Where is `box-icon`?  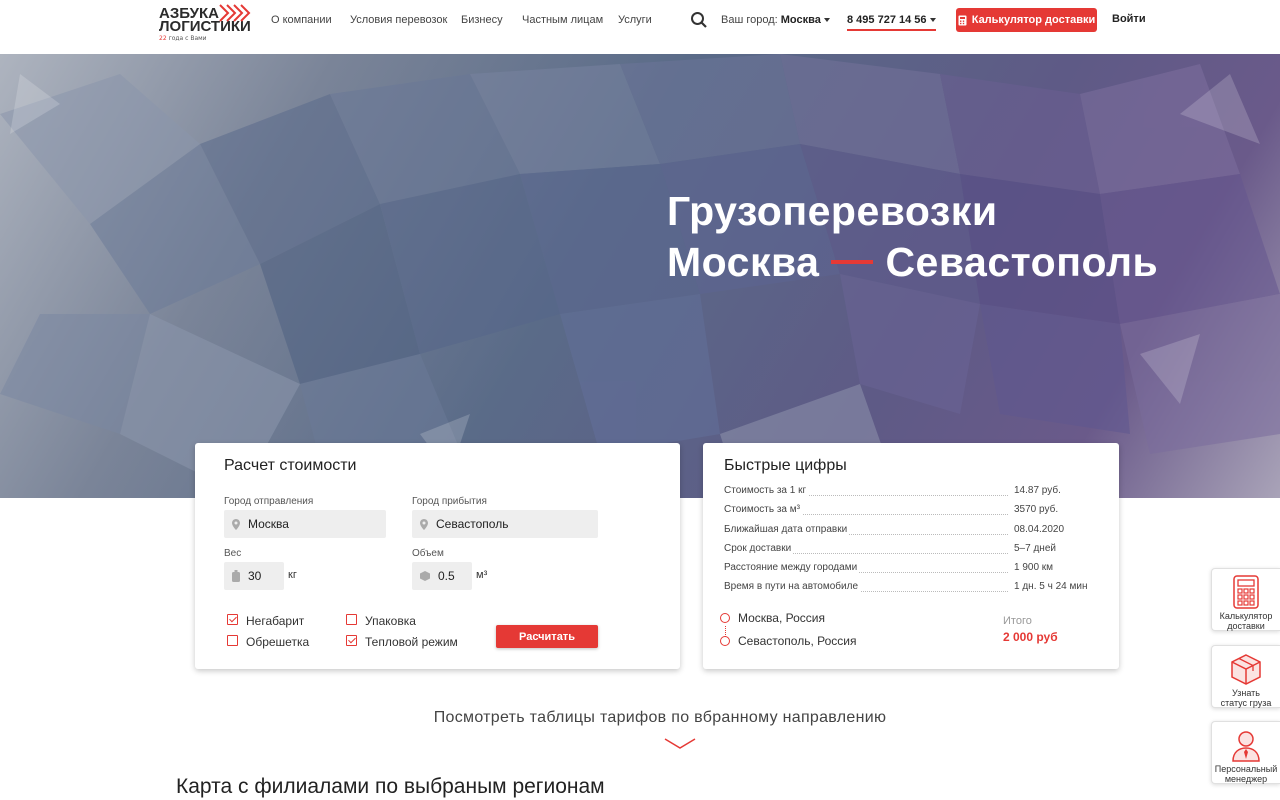
box-icon is located at coordinates (1246, 669).